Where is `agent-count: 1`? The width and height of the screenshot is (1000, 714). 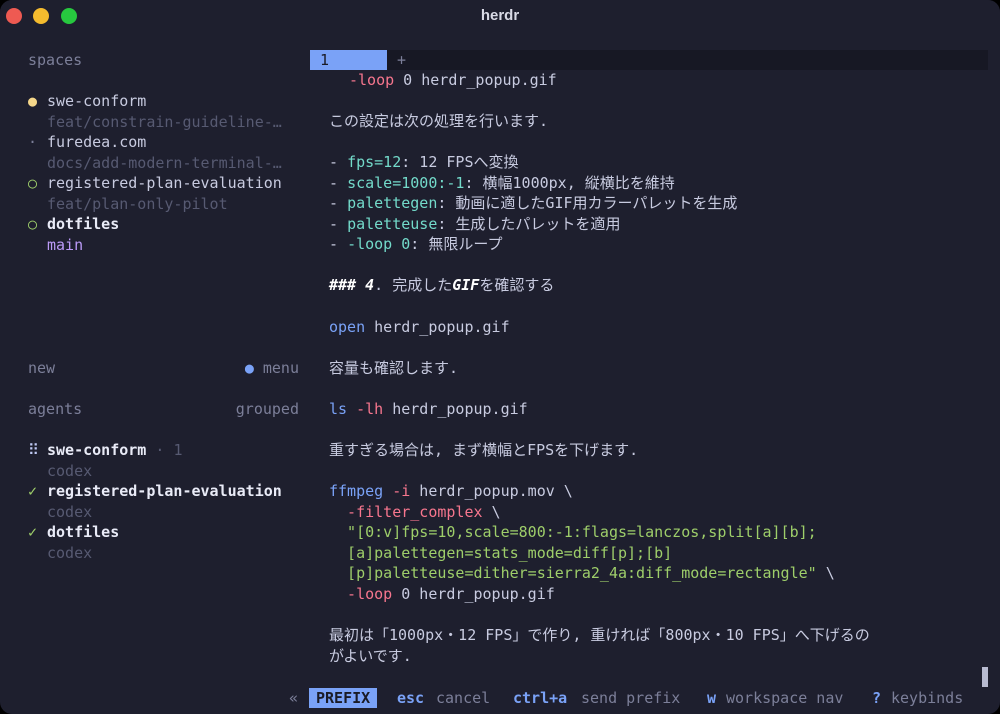
agent-count: 1 is located at coordinates (178, 450).